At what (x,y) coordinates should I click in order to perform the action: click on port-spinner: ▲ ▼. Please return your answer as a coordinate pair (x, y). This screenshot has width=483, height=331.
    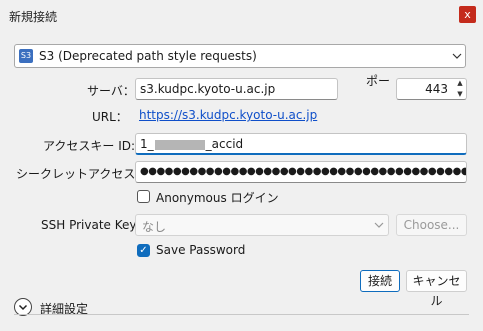
    Looking at the image, I should click on (460, 89).